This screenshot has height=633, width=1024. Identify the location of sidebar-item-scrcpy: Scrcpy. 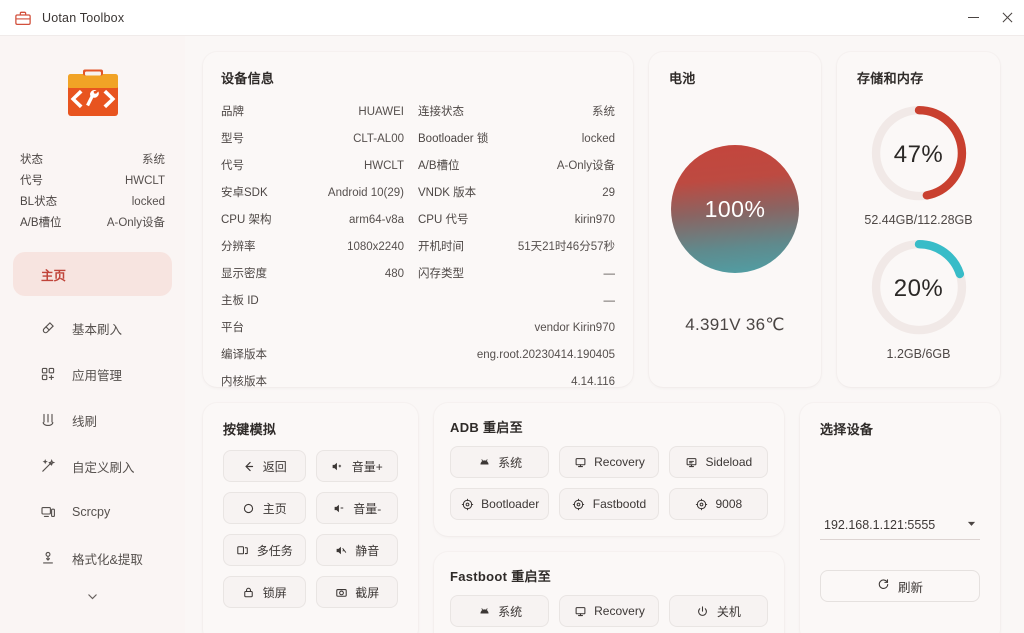
(92, 512).